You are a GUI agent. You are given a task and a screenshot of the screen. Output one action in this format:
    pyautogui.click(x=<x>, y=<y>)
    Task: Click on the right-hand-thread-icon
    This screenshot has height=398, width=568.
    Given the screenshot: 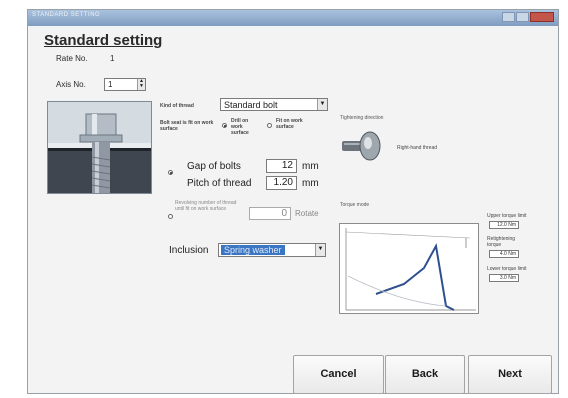 What is the action you would take?
    pyautogui.click(x=361, y=146)
    